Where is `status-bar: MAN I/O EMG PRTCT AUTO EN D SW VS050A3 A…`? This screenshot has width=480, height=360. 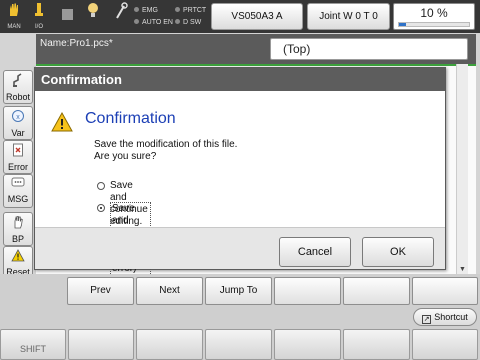 status-bar: MAN I/O EMG PRTCT AUTO EN D SW VS050A3 A… is located at coordinates (240, 16).